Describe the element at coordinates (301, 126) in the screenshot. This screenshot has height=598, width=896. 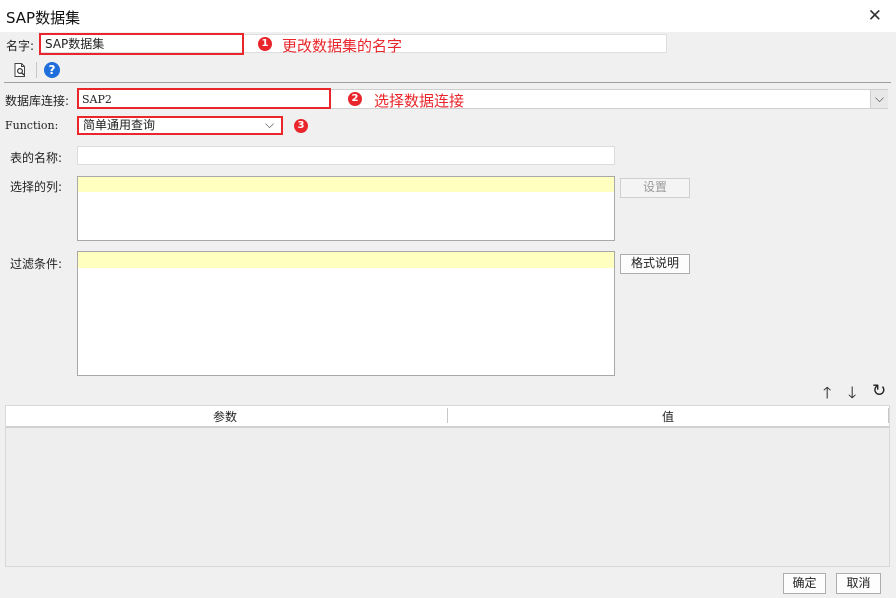
I see `annotation-badge-3: 3` at that location.